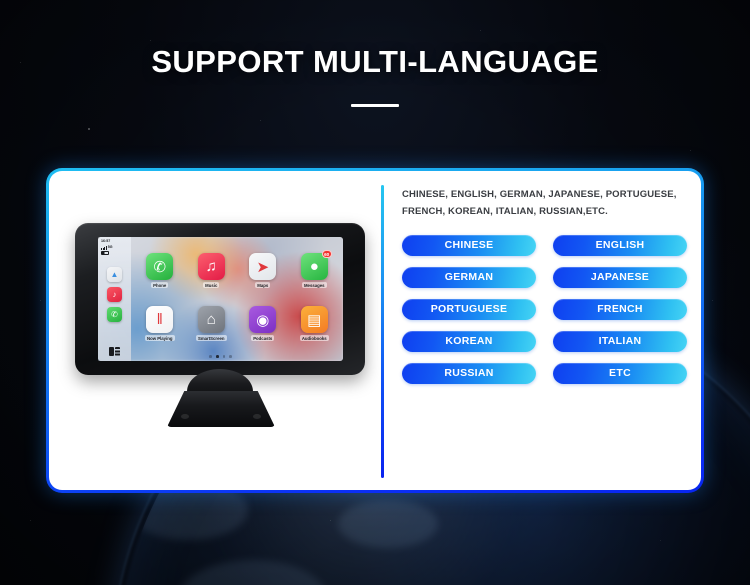 Image resolution: width=750 pixels, height=585 pixels. Describe the element at coordinates (263, 285) in the screenshot. I see `app-label: Maps` at that location.